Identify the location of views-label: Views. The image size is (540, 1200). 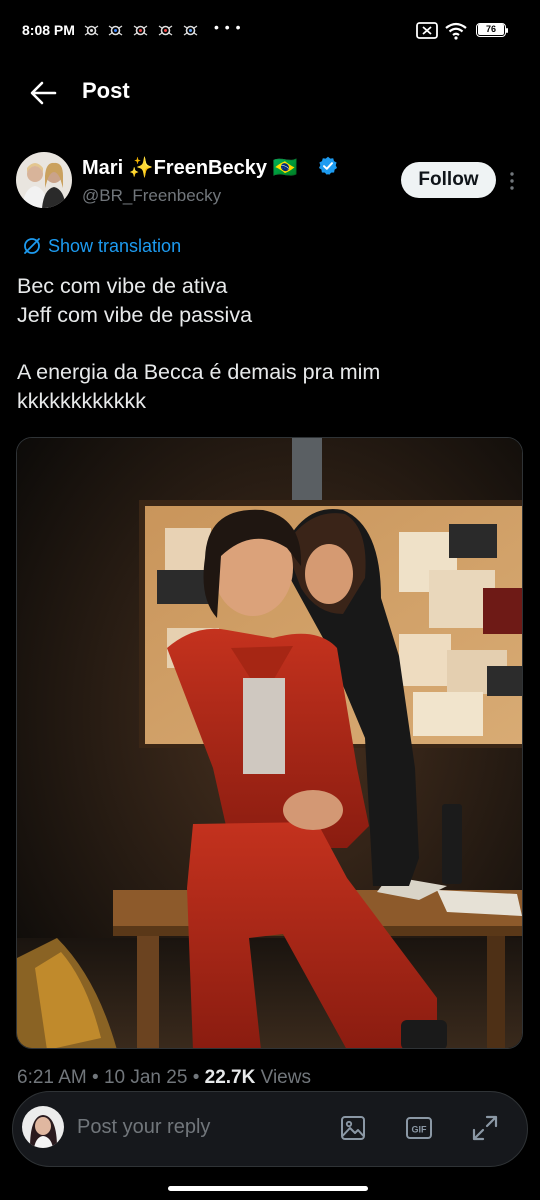
(285, 1077).